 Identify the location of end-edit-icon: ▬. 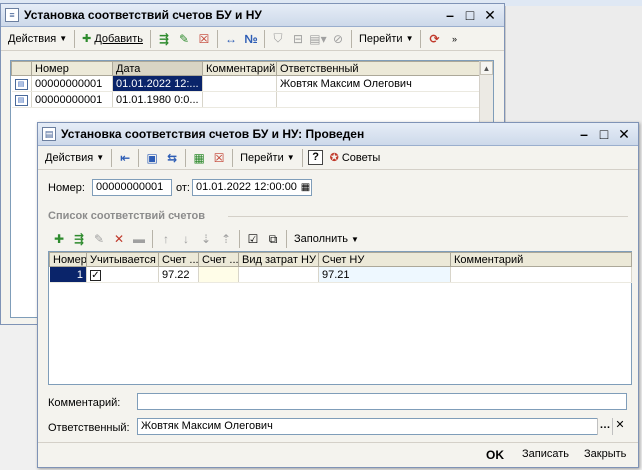
(139, 239).